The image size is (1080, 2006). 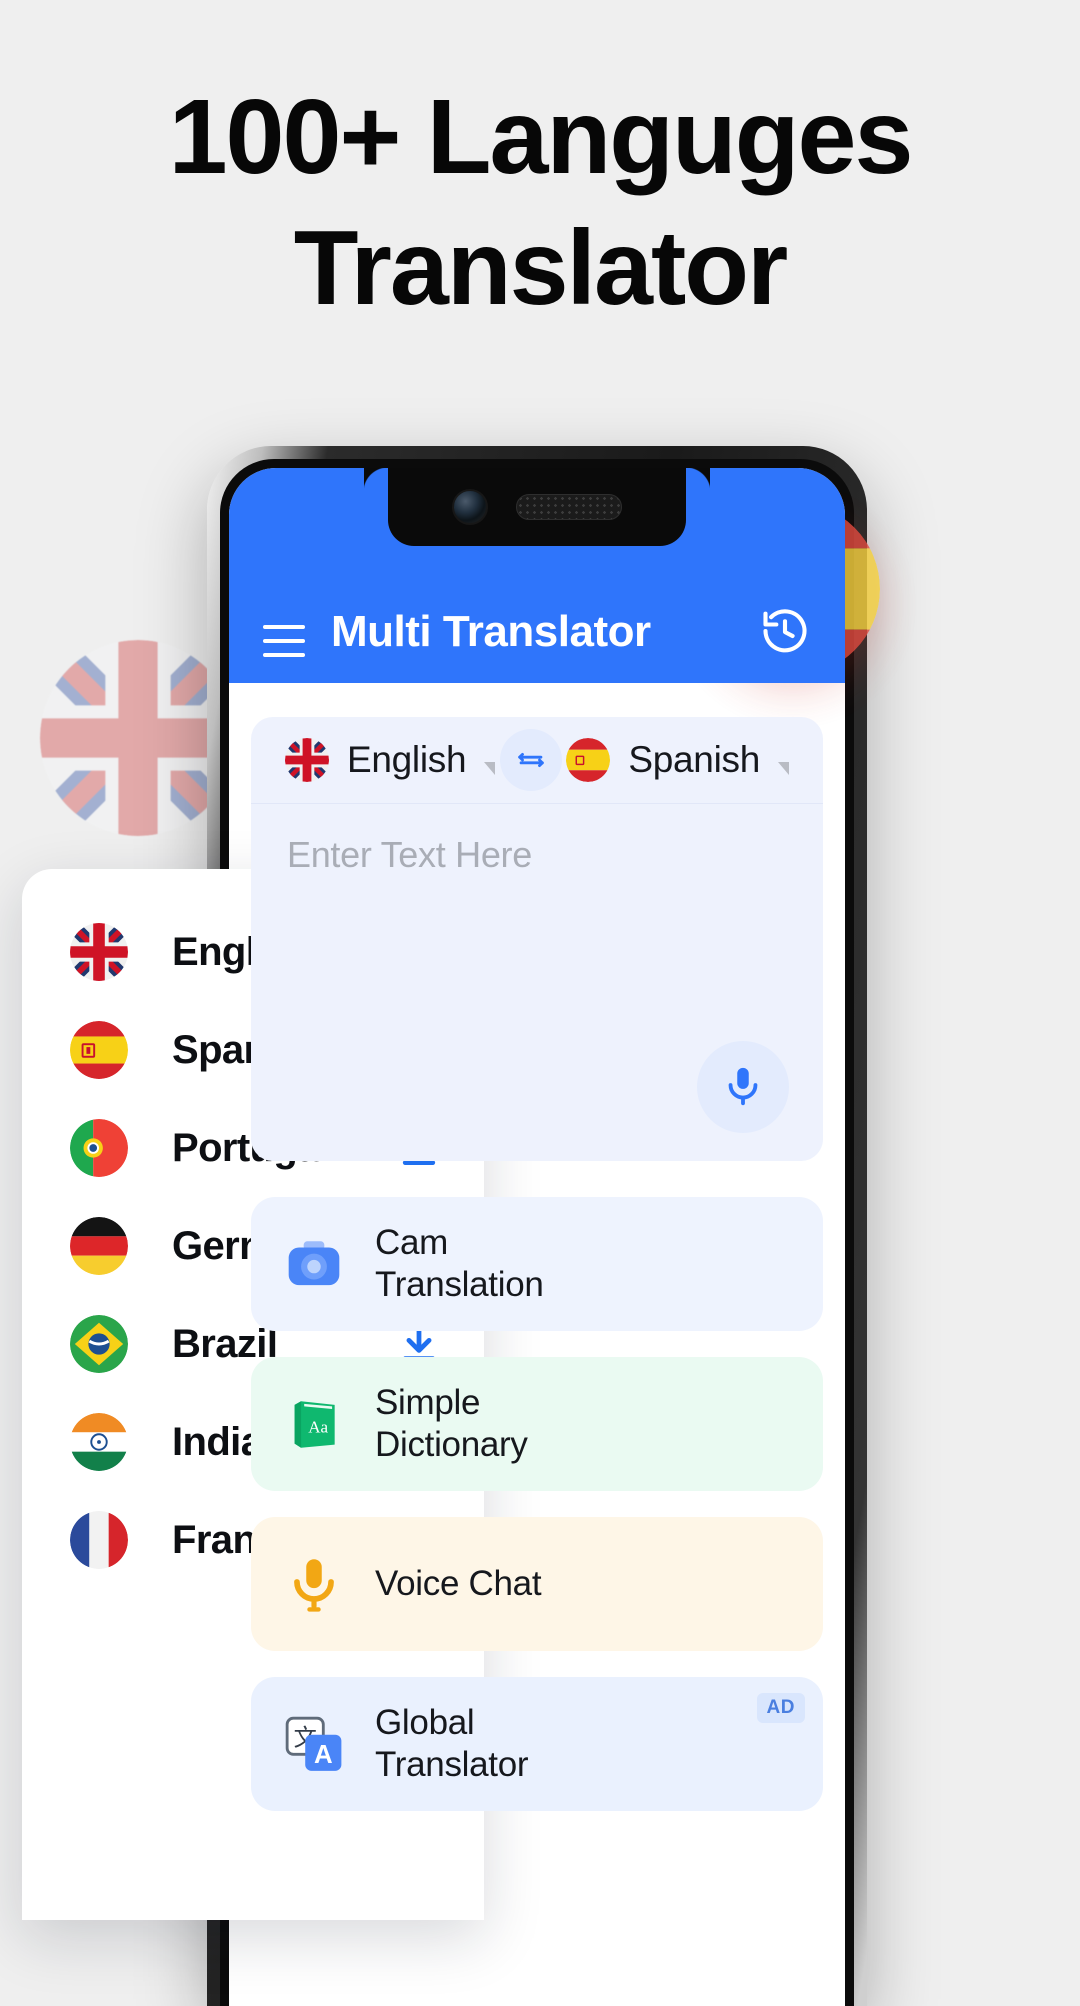 I want to click on text-input-placeholder: Enter Text Here, so click(x=409, y=854).